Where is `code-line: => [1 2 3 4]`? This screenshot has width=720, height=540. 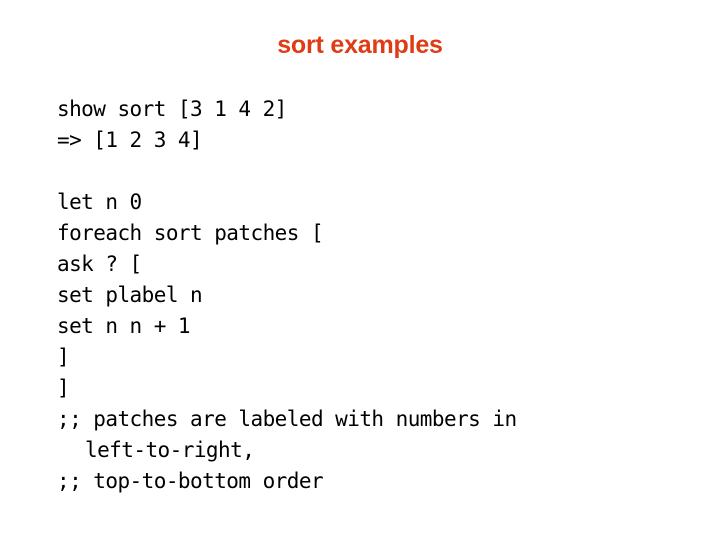
code-line: => [1 2 3 4] is located at coordinates (130, 140).